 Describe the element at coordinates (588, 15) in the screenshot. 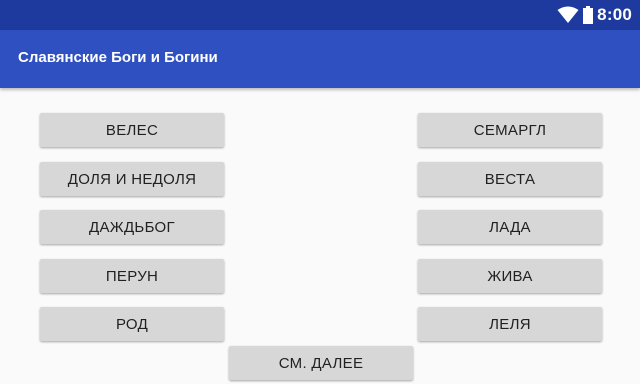

I see `battery-icon` at that location.